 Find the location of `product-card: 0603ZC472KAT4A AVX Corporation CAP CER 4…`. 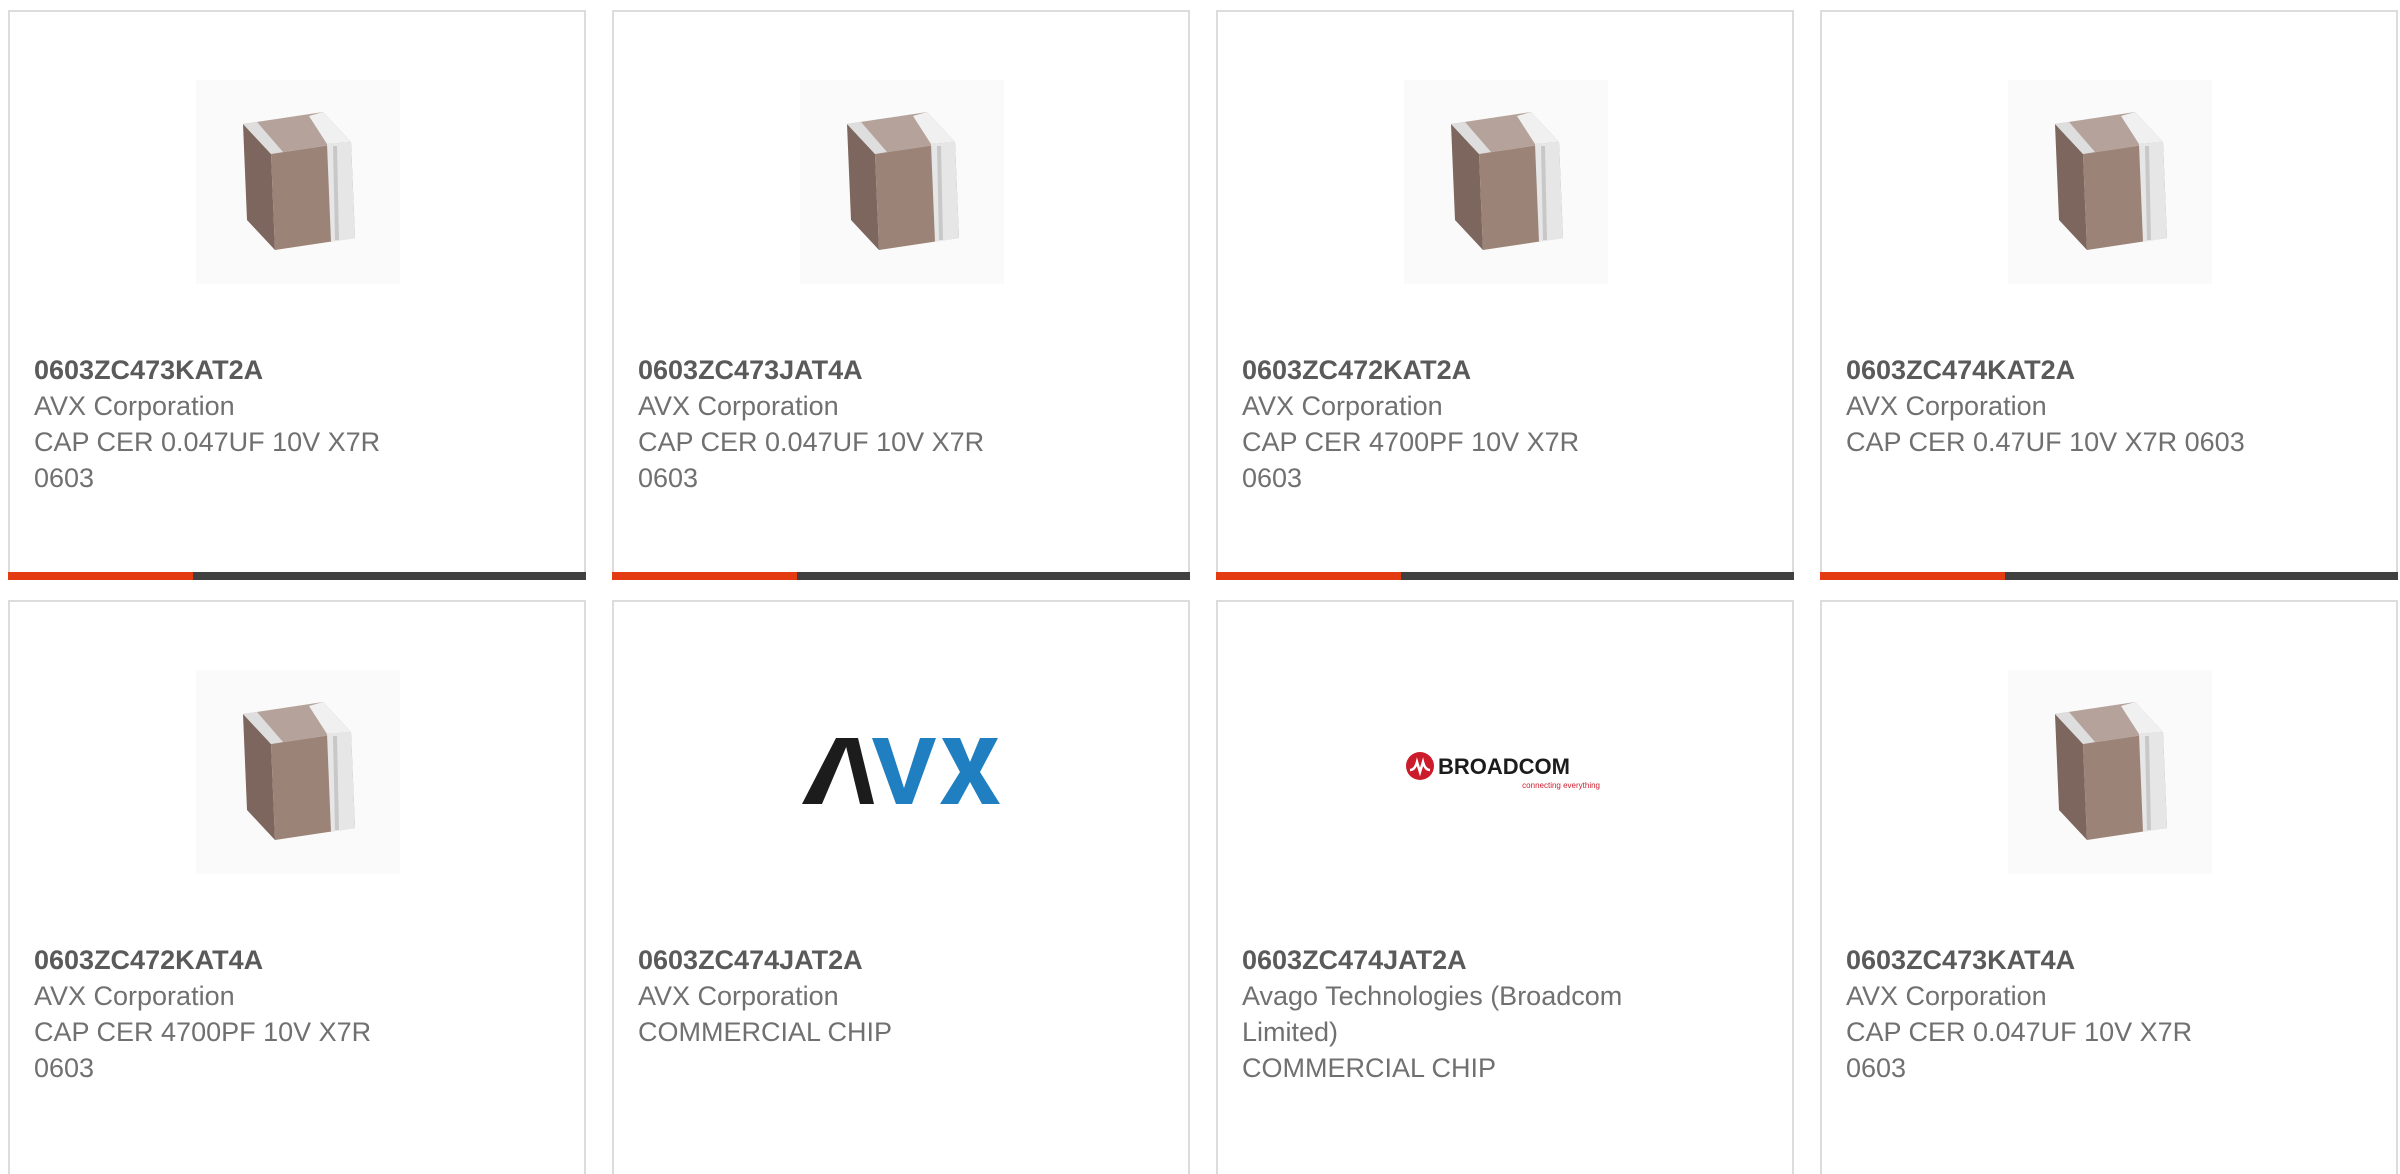

product-card: 0603ZC472KAT4A AVX Corporation CAP CER 4… is located at coordinates (297, 887).